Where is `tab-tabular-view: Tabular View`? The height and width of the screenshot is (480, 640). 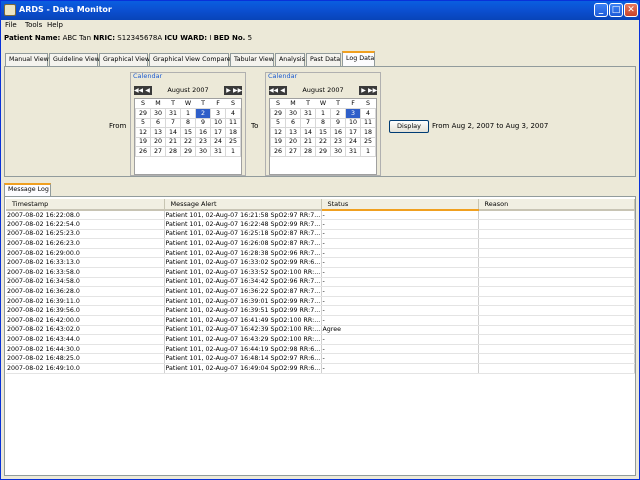 tab-tabular-view: Tabular View is located at coordinates (252, 59).